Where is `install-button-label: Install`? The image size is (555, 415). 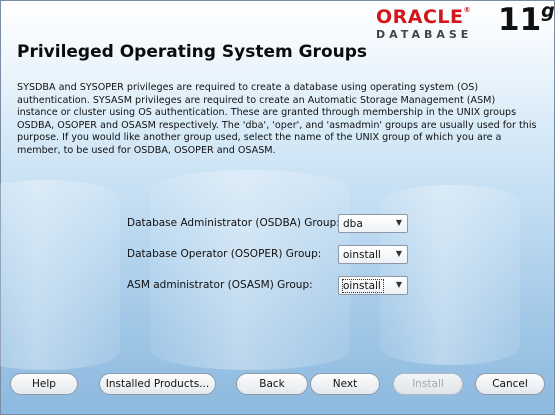
install-button-label: Install is located at coordinates (428, 384).